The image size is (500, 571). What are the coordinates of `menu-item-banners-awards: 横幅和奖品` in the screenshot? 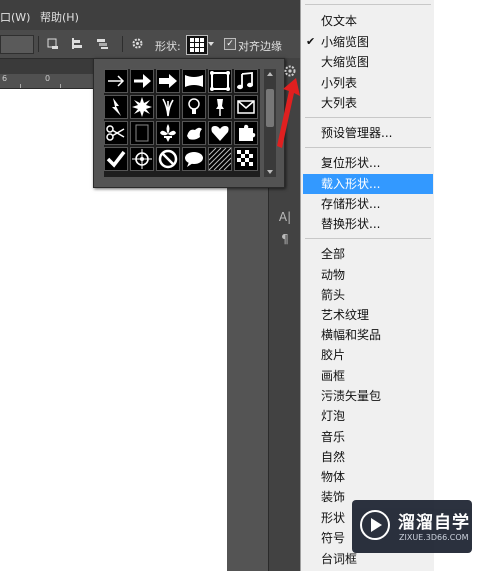 It's located at (368, 335).